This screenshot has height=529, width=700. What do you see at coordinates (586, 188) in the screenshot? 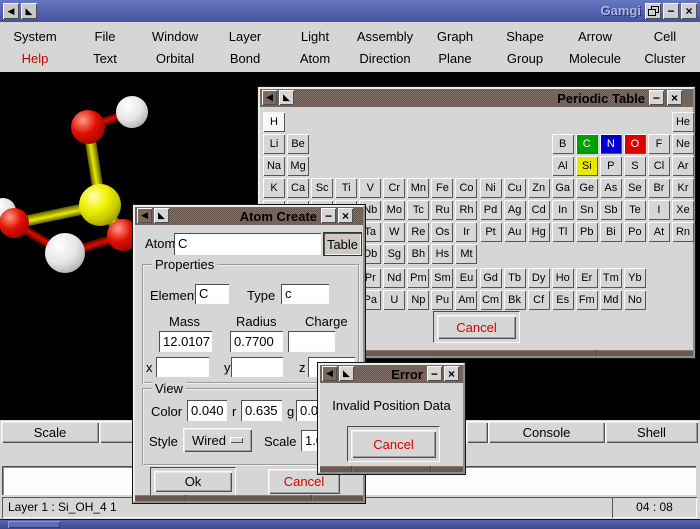
I see `element-cell-Ge: Ge` at bounding box center [586, 188].